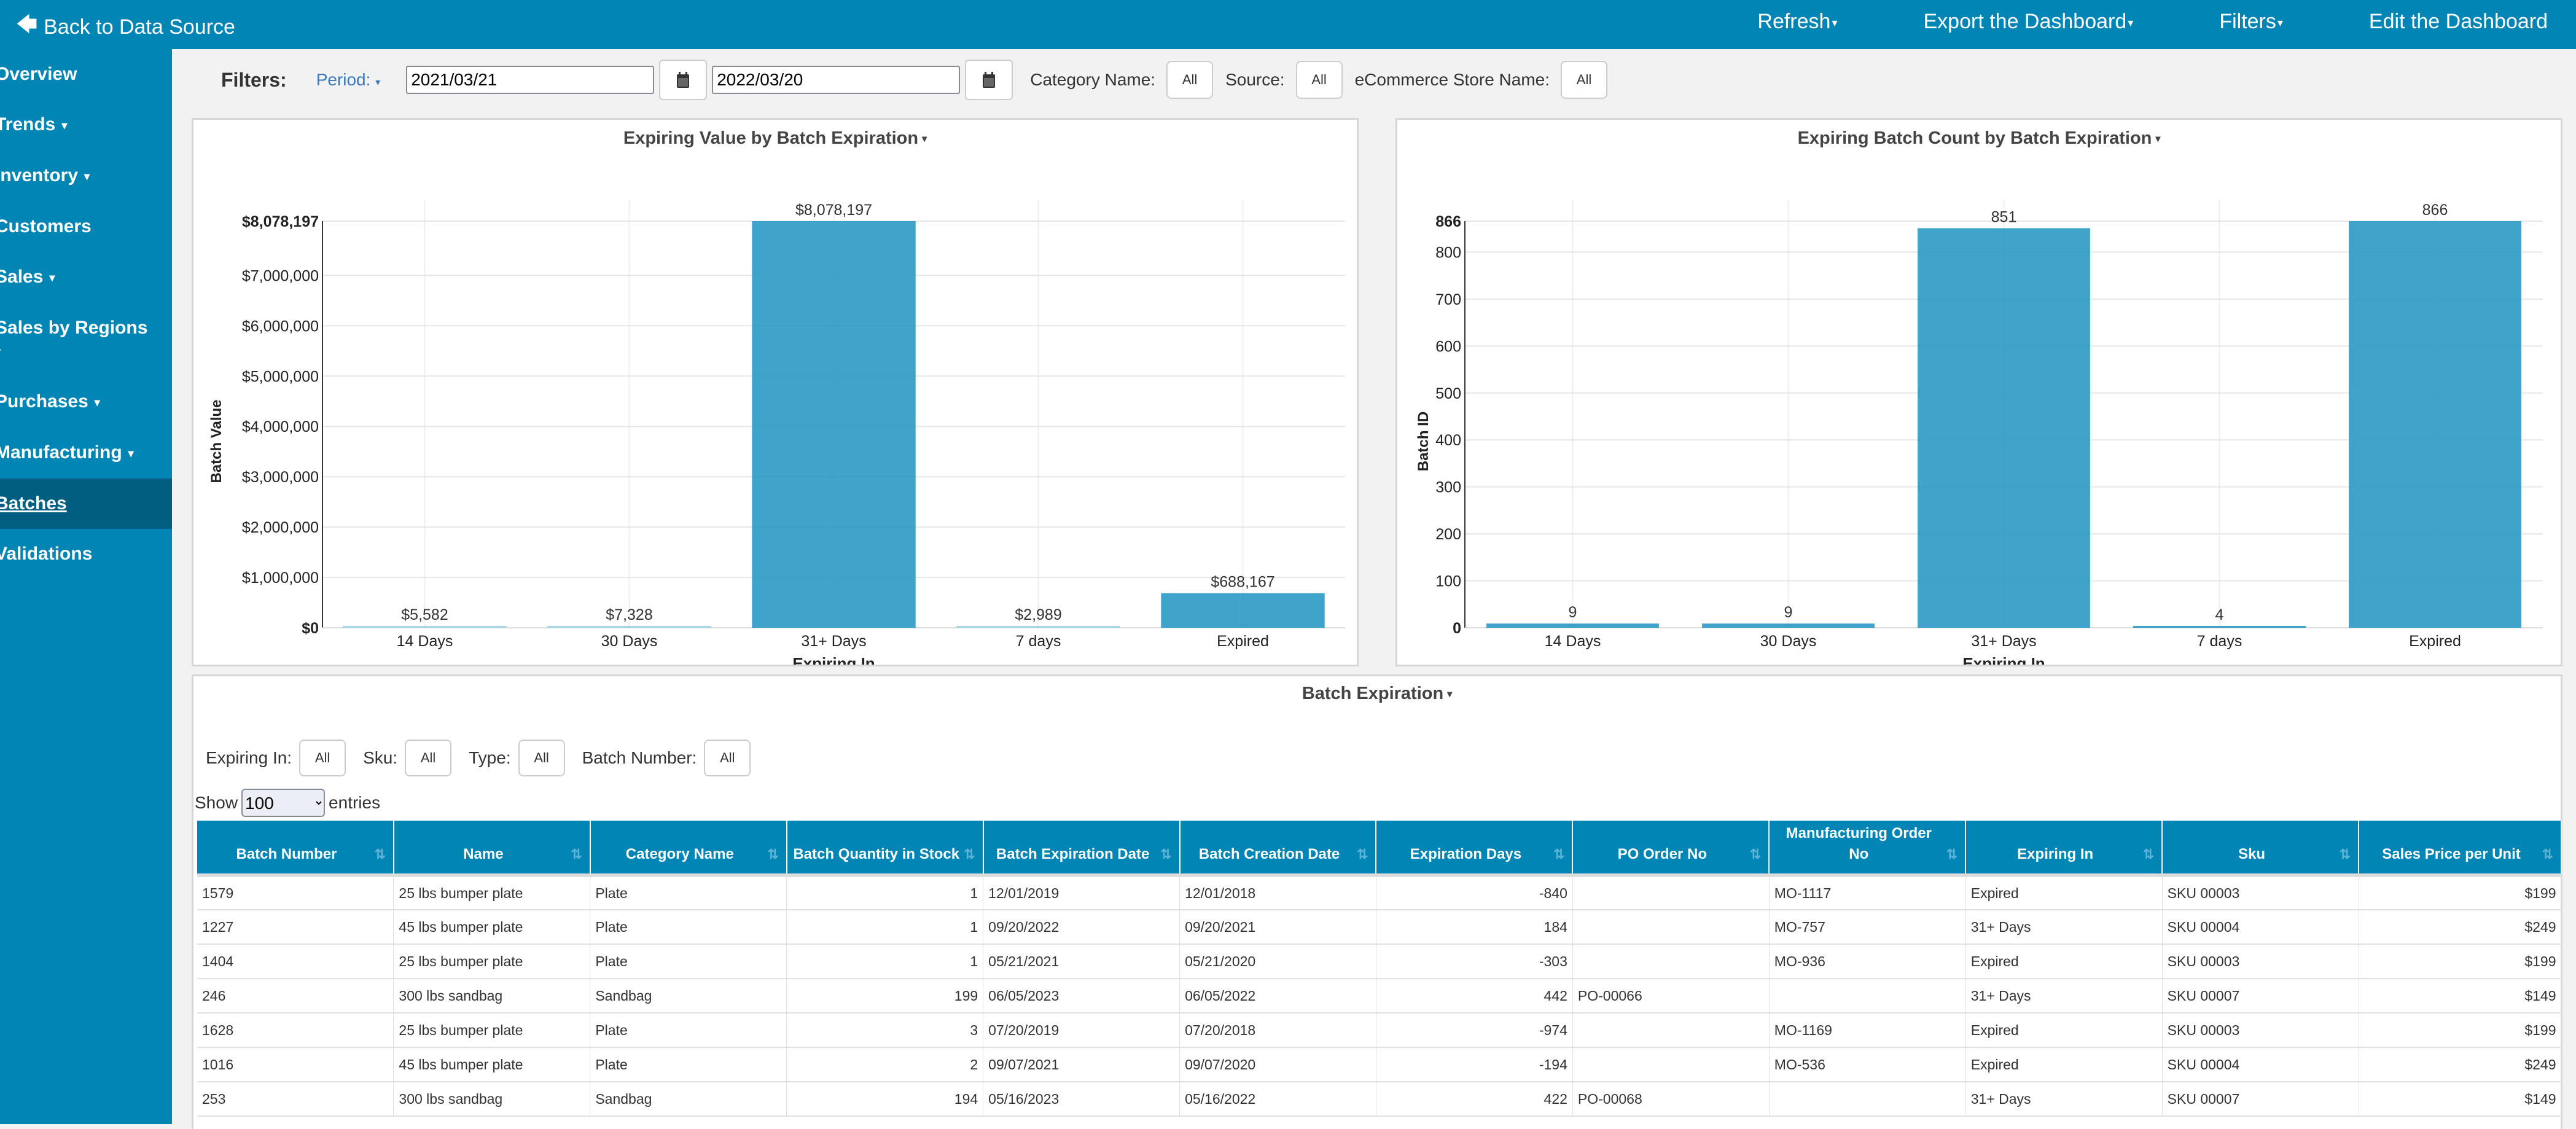  What do you see at coordinates (1671, 849) in the screenshot?
I see `column-header: PO Order No ⇅` at bounding box center [1671, 849].